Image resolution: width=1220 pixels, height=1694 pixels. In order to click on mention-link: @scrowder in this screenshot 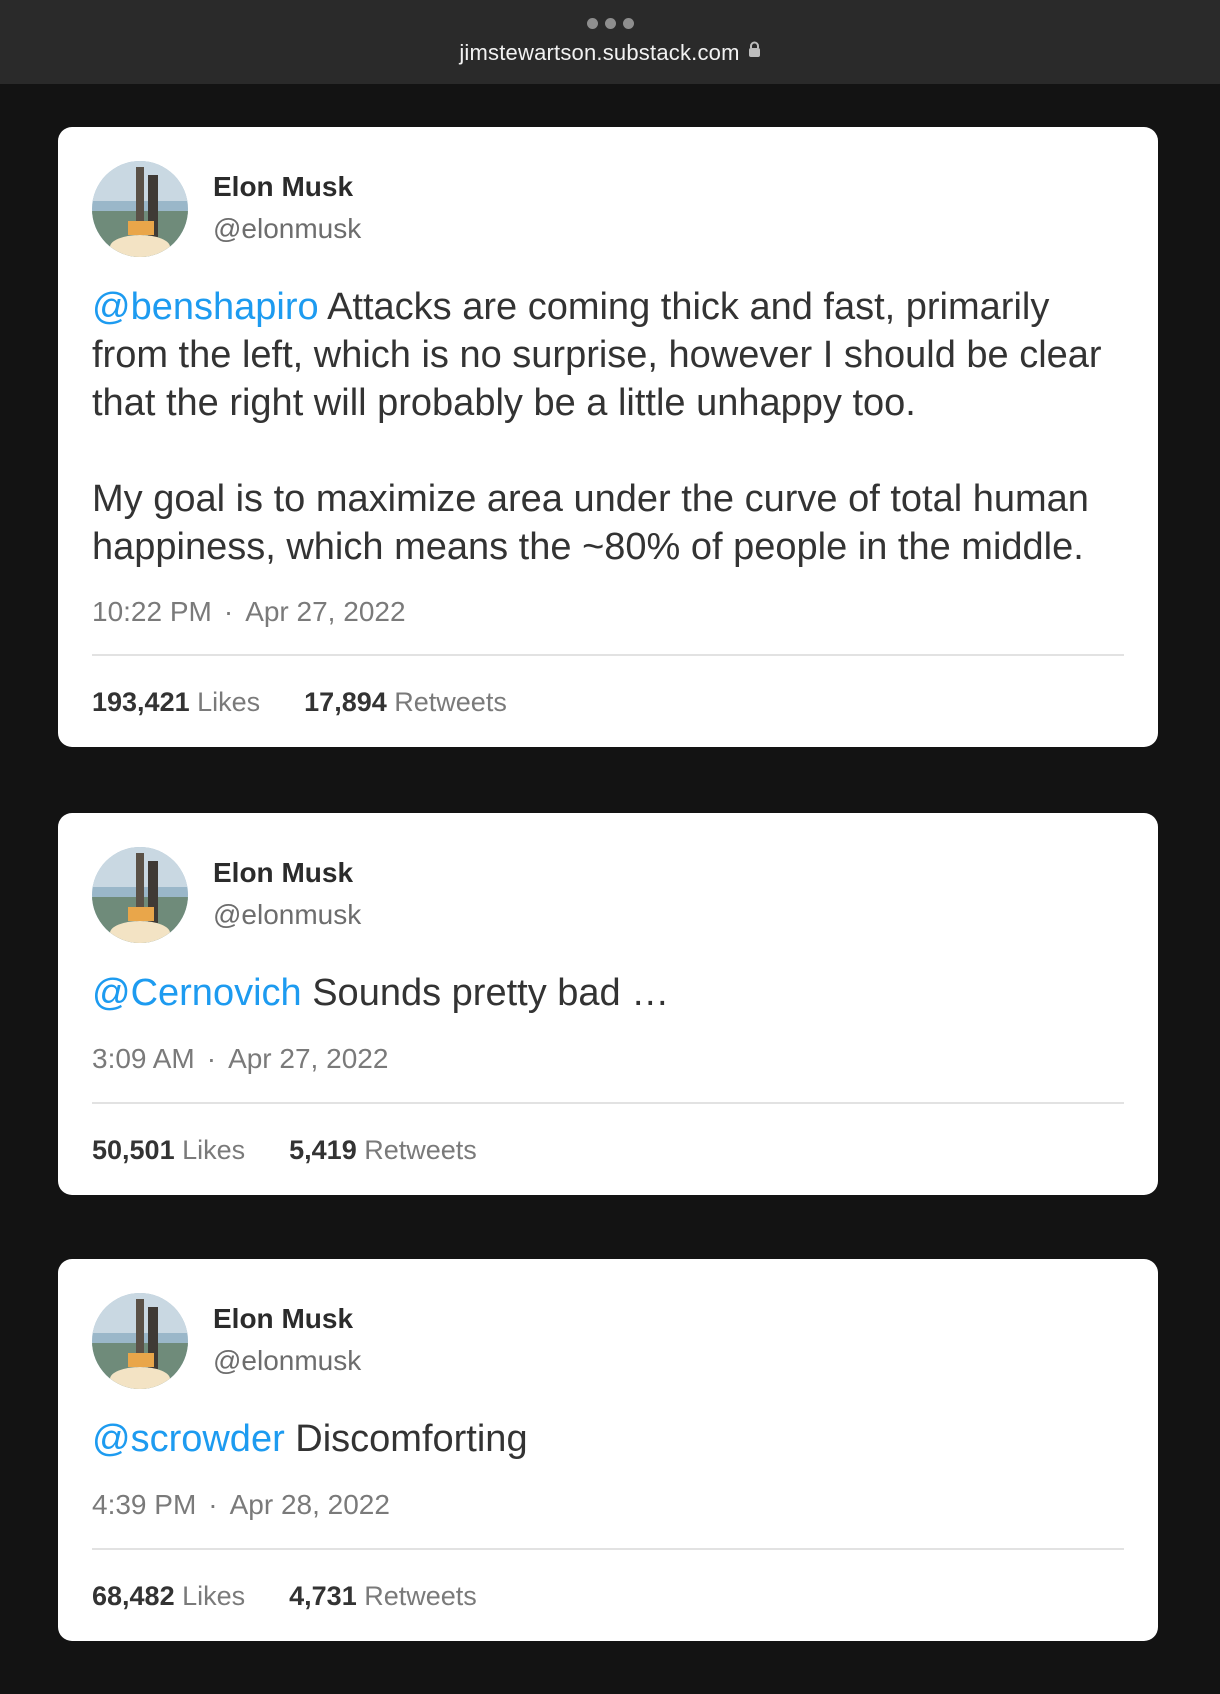, I will do `click(188, 1439)`.